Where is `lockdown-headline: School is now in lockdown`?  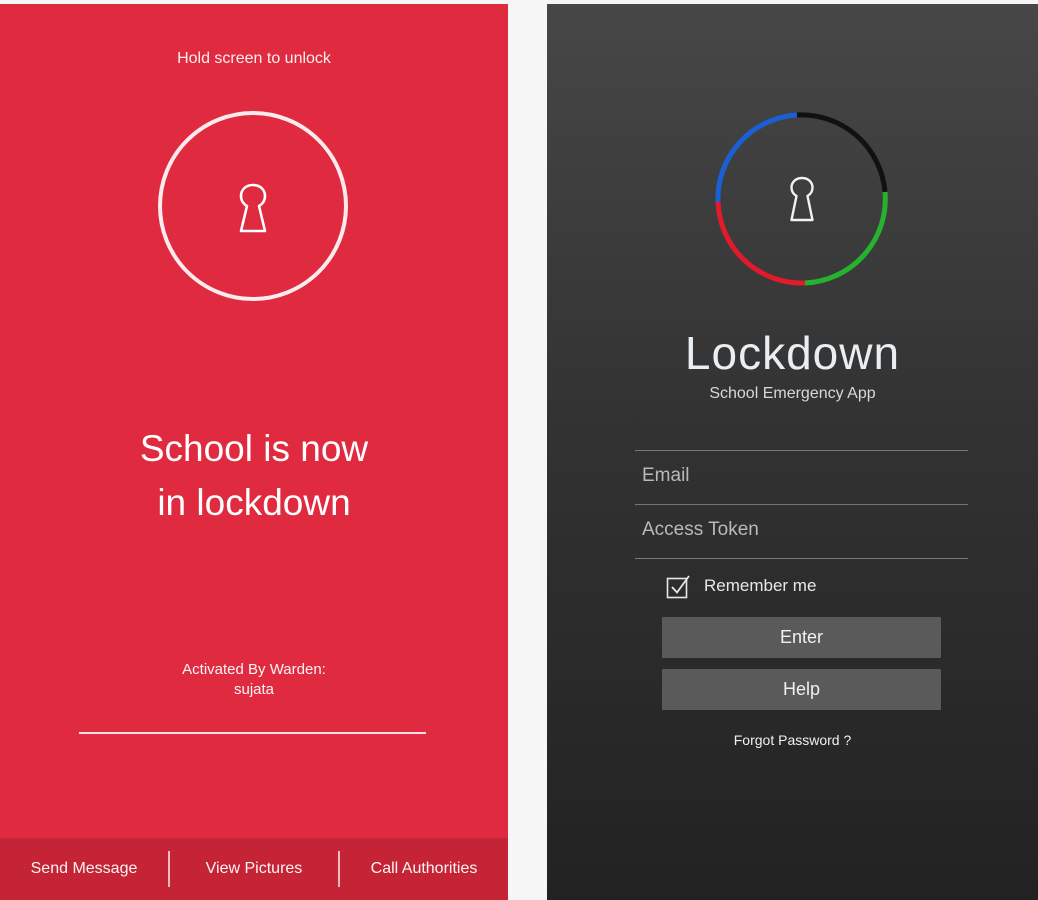 lockdown-headline: School is now in lockdown is located at coordinates (254, 476).